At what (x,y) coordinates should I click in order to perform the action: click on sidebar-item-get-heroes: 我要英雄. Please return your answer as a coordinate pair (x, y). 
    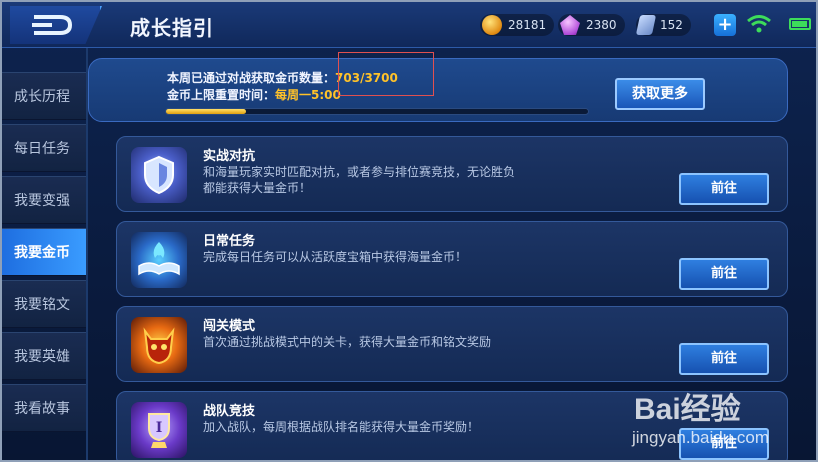
    Looking at the image, I should click on (44, 356).